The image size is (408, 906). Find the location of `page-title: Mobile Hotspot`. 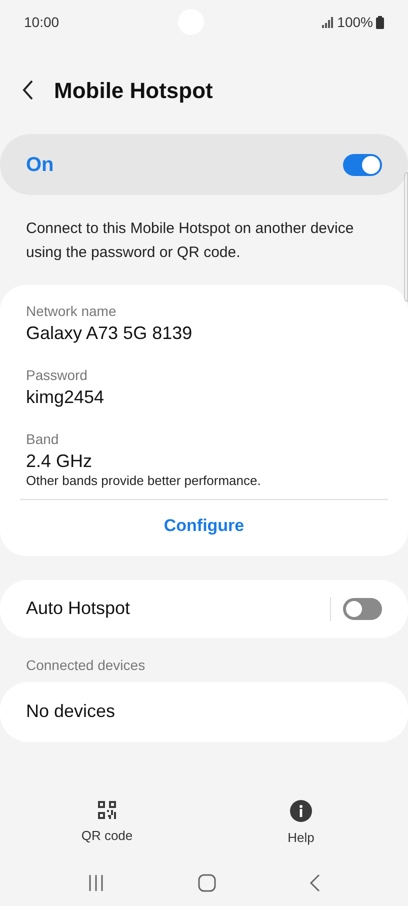

page-title: Mobile Hotspot is located at coordinates (133, 90).